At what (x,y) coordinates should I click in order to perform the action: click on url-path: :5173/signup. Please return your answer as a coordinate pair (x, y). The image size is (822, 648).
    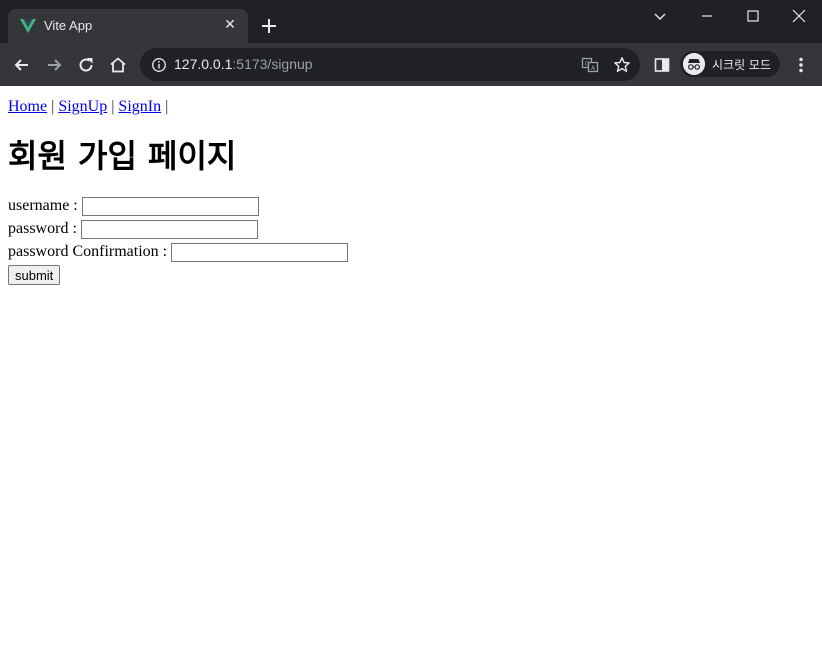
    Looking at the image, I should click on (272, 64).